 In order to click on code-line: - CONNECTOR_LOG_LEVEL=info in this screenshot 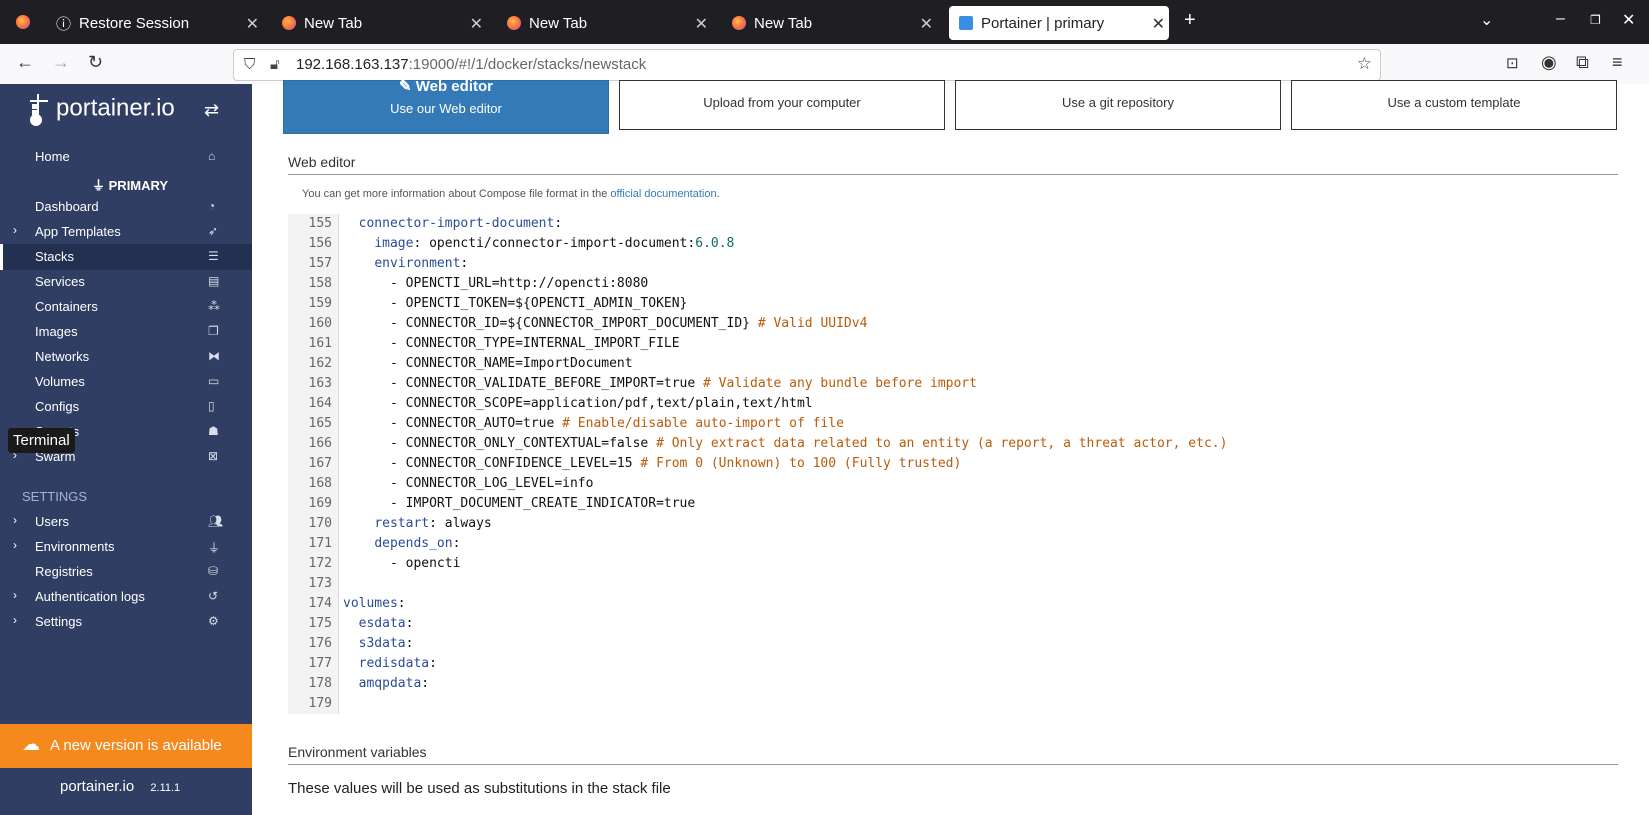, I will do `click(468, 483)`.